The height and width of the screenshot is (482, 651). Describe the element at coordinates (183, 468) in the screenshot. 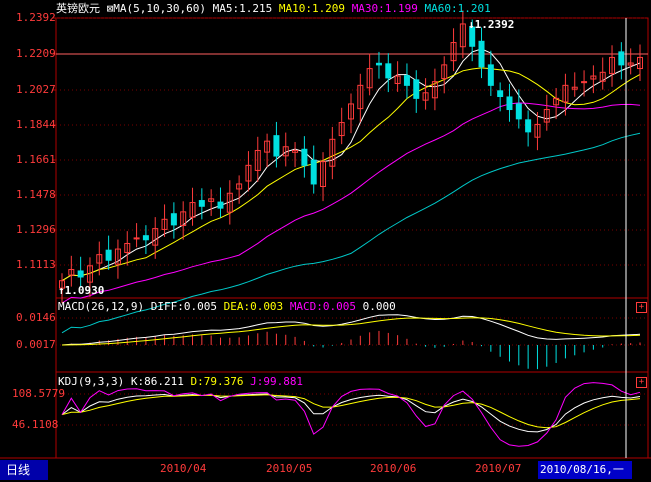

I see `x-tick-0: 2010/04` at that location.